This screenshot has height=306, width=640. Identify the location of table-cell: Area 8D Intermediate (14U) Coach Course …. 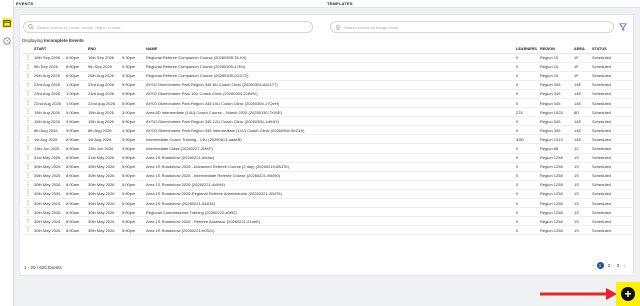
(331, 112).